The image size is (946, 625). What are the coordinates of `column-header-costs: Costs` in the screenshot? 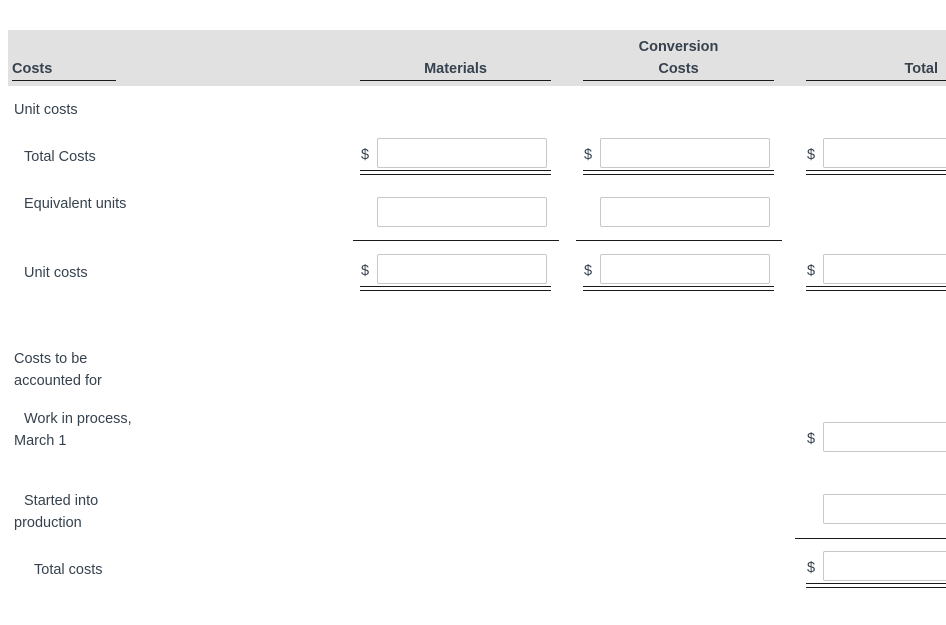 It's located at (32, 69).